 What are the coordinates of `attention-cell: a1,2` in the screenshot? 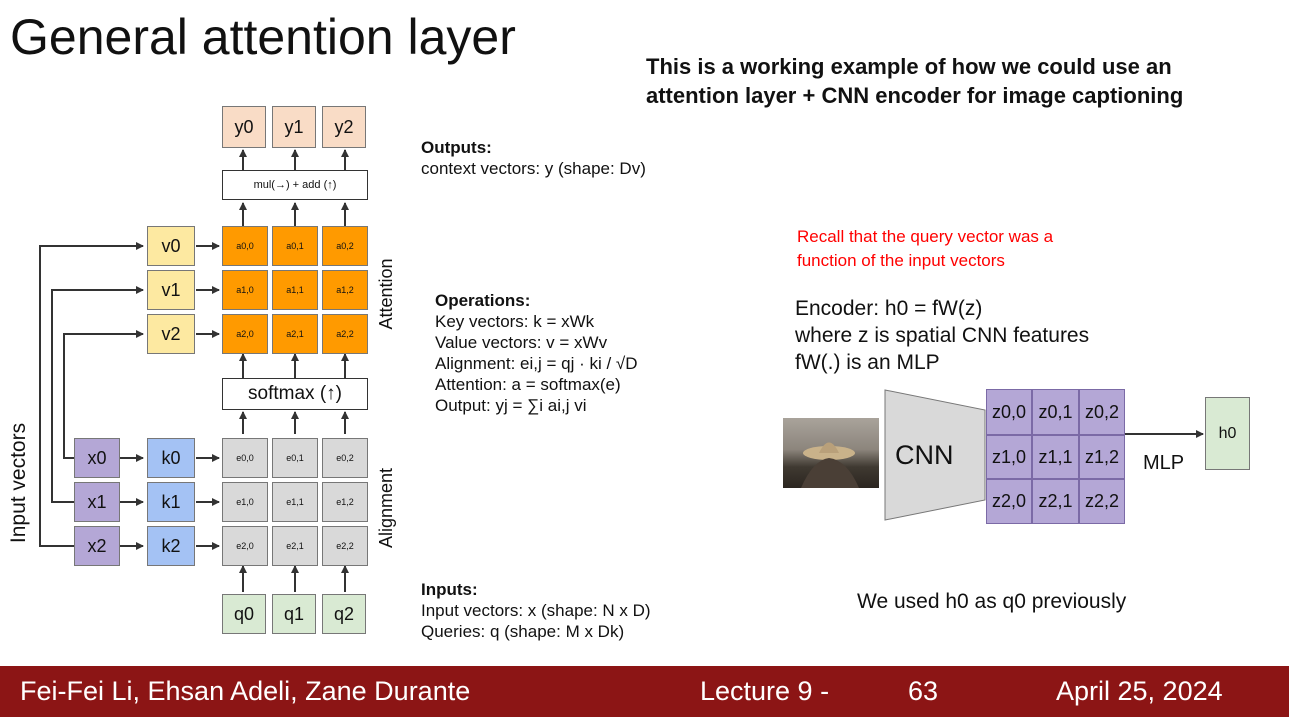 It's located at (345, 290).